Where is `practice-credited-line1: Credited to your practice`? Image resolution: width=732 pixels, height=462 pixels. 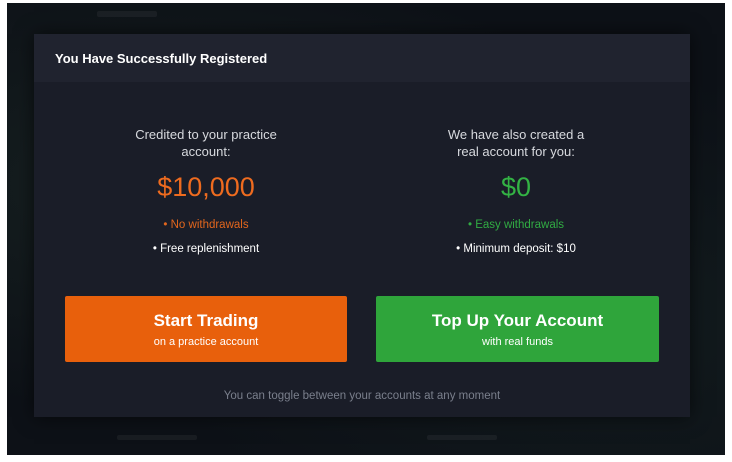 practice-credited-line1: Credited to your practice is located at coordinates (206, 134).